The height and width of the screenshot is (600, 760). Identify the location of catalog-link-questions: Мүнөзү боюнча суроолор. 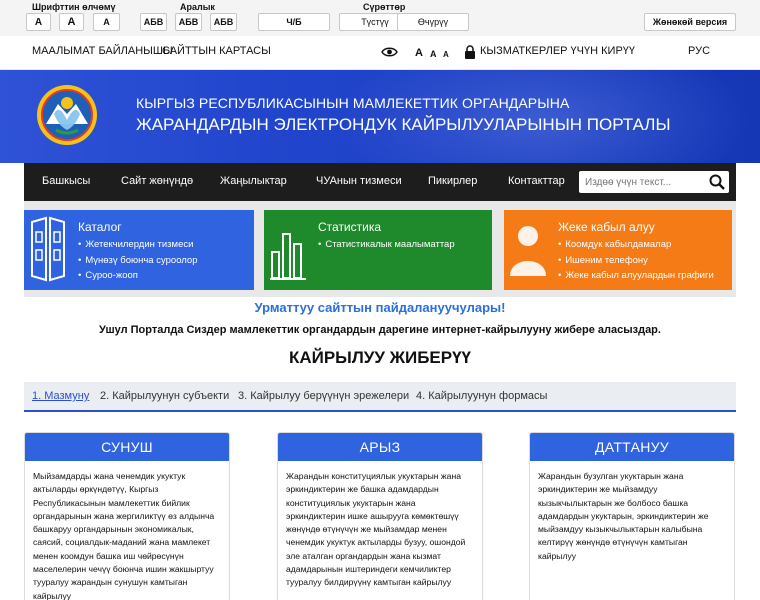
(137, 261).